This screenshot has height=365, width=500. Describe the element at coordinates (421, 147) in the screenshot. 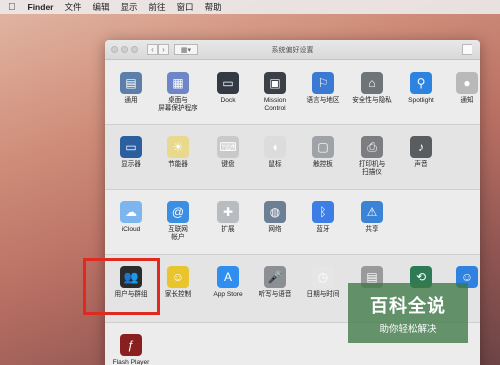

I see `sound-icon: ♪` at that location.